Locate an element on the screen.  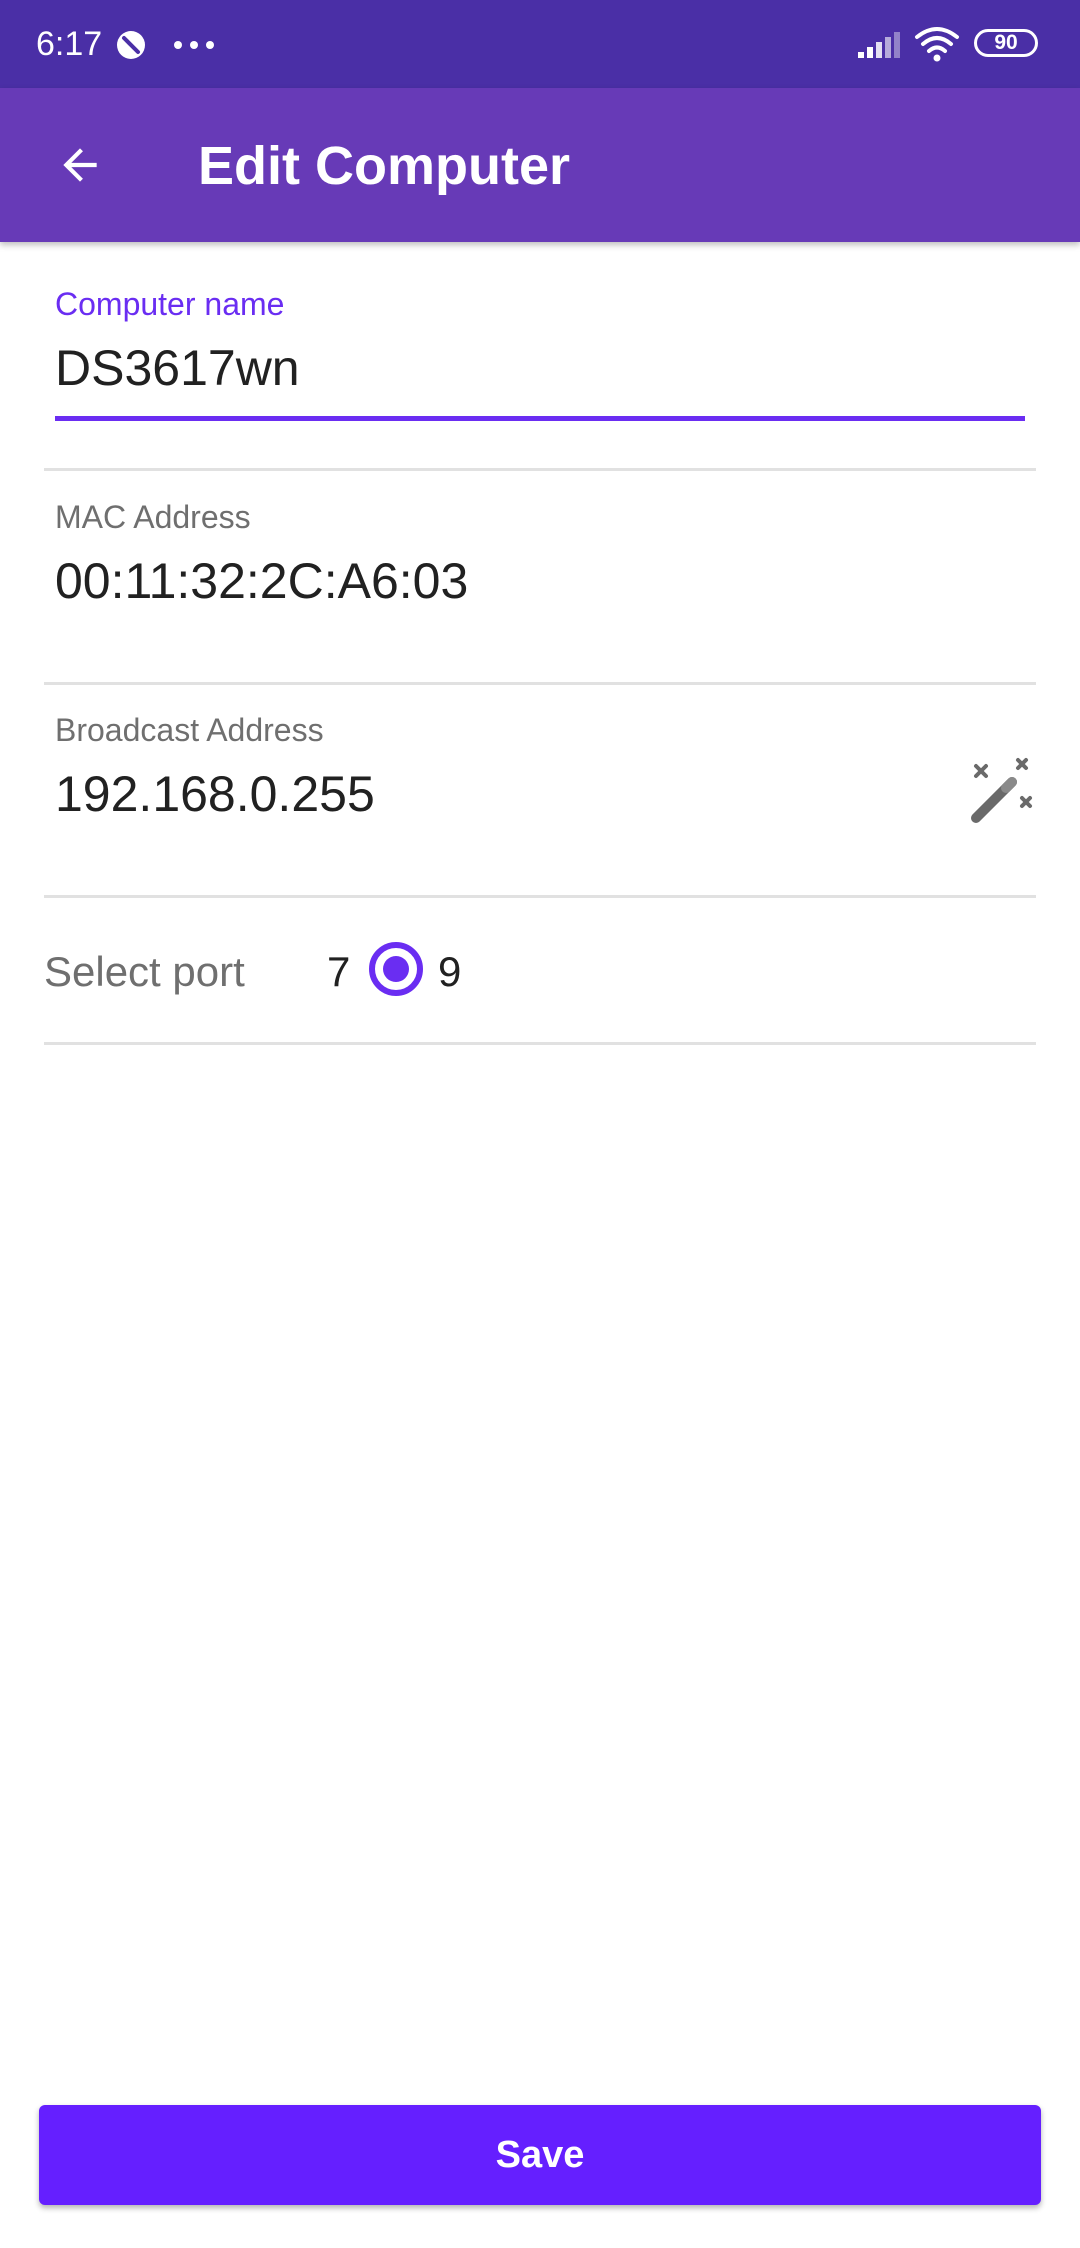
mac-address-field: MAC Address 00:11:32:2C:A6:03 is located at coordinates (261, 554).